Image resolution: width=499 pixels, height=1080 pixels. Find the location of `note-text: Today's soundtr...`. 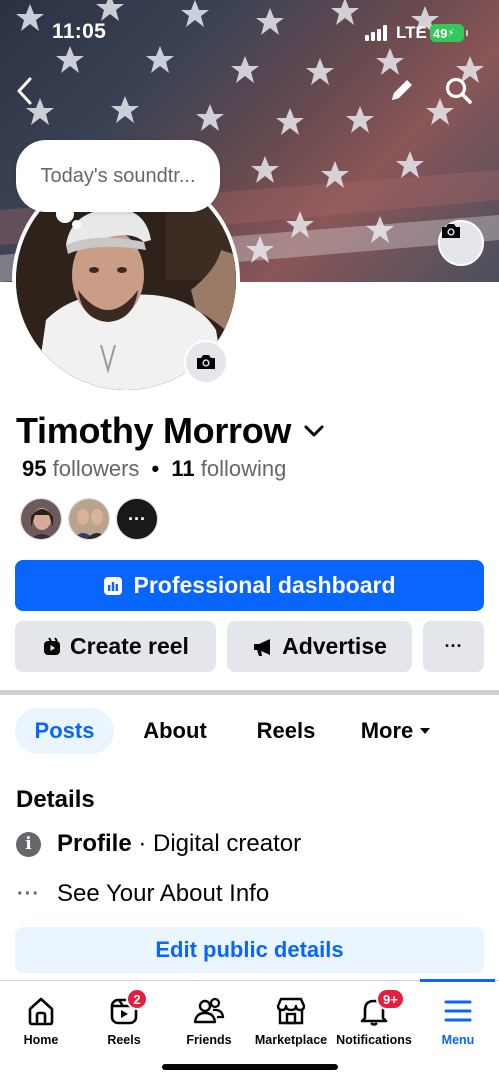

note-text: Today's soundtr... is located at coordinates (118, 175).